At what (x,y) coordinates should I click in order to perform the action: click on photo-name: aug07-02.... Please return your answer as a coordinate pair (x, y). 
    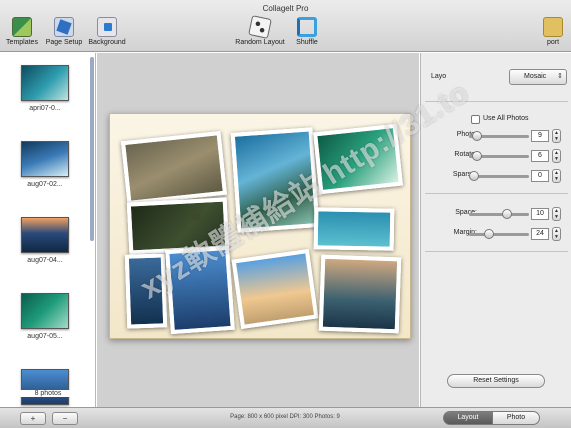
    Looking at the image, I should click on (45, 184).